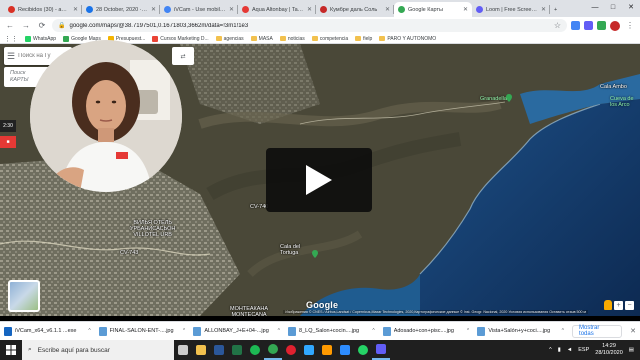  Describe the element at coordinates (327, 350) in the screenshot. I see `taskbar-app-illustrator-icon` at that location.